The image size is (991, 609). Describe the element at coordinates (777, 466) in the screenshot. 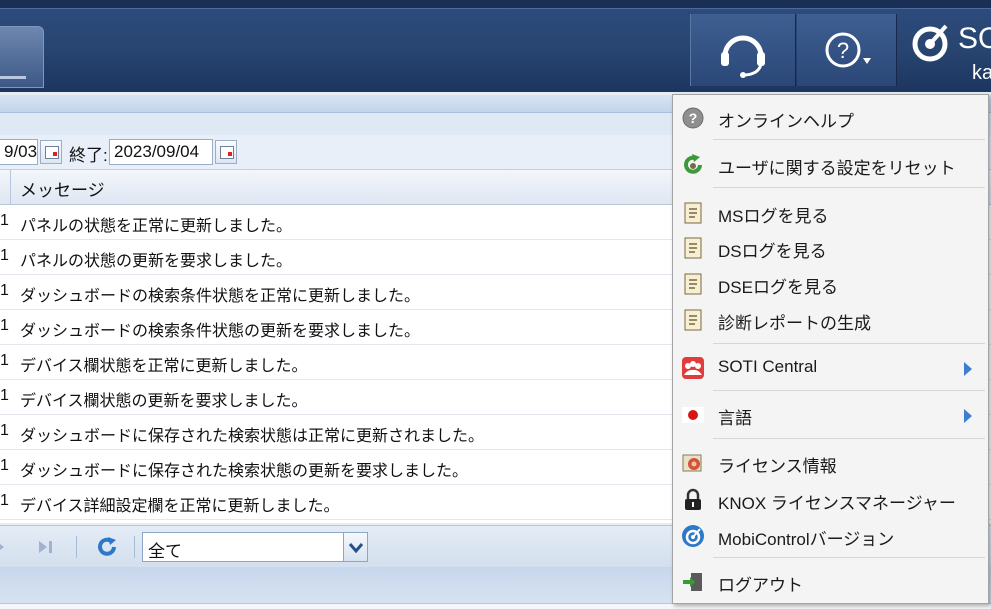

I see `menu-item-label: ライセンス情報` at that location.